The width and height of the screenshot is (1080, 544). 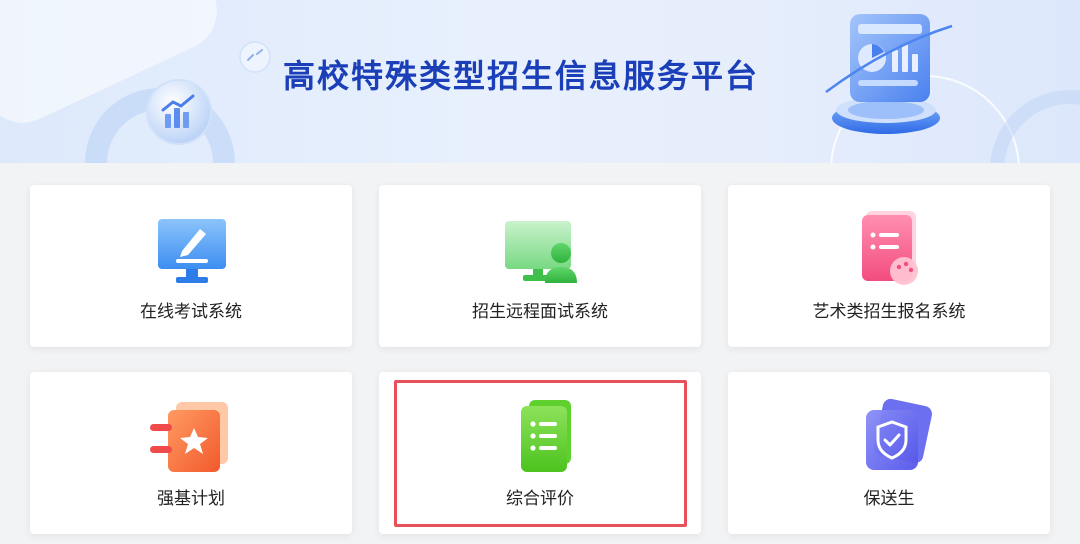 What do you see at coordinates (889, 74) in the screenshot?
I see `dashboard-device-icon` at bounding box center [889, 74].